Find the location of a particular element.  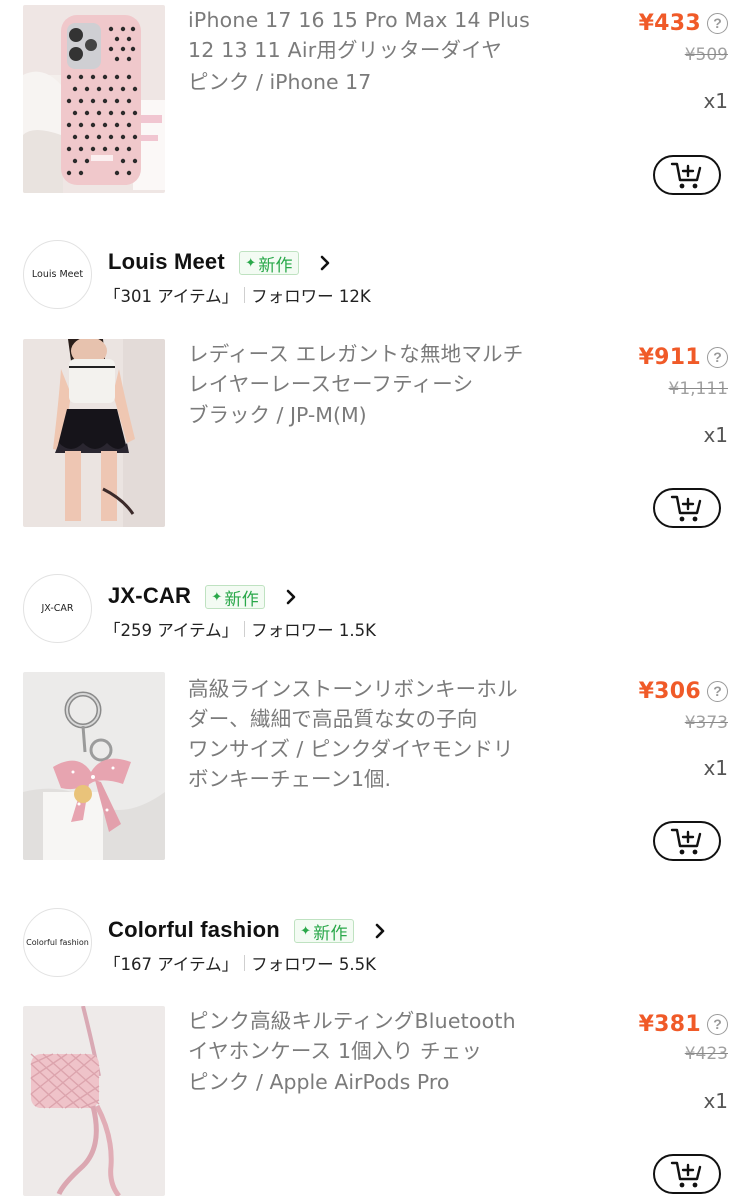

product-price: ¥381 is located at coordinates (669, 1024).